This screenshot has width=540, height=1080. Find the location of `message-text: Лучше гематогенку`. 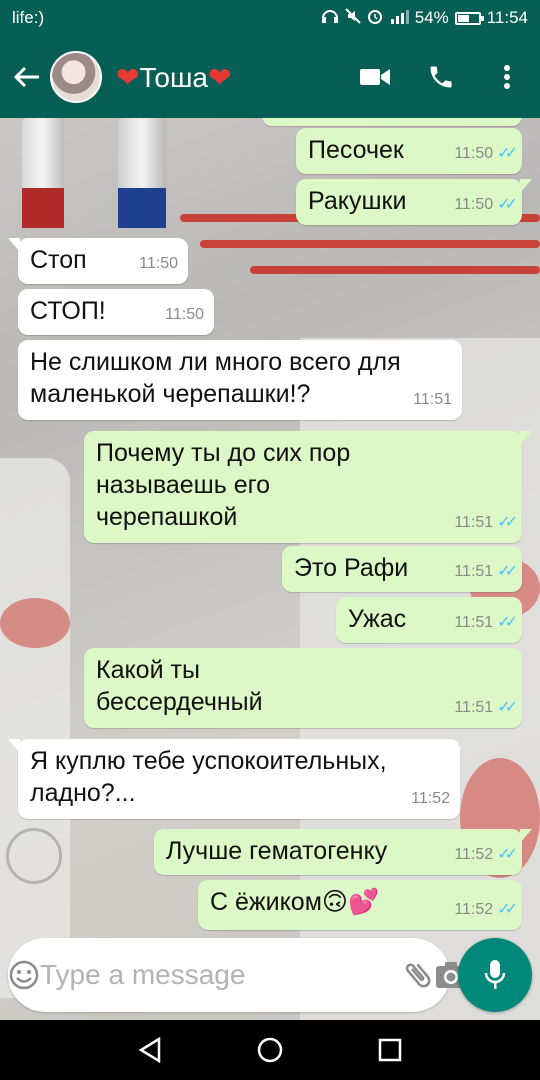

message-text: Лучше гематогенку is located at coordinates (277, 851).